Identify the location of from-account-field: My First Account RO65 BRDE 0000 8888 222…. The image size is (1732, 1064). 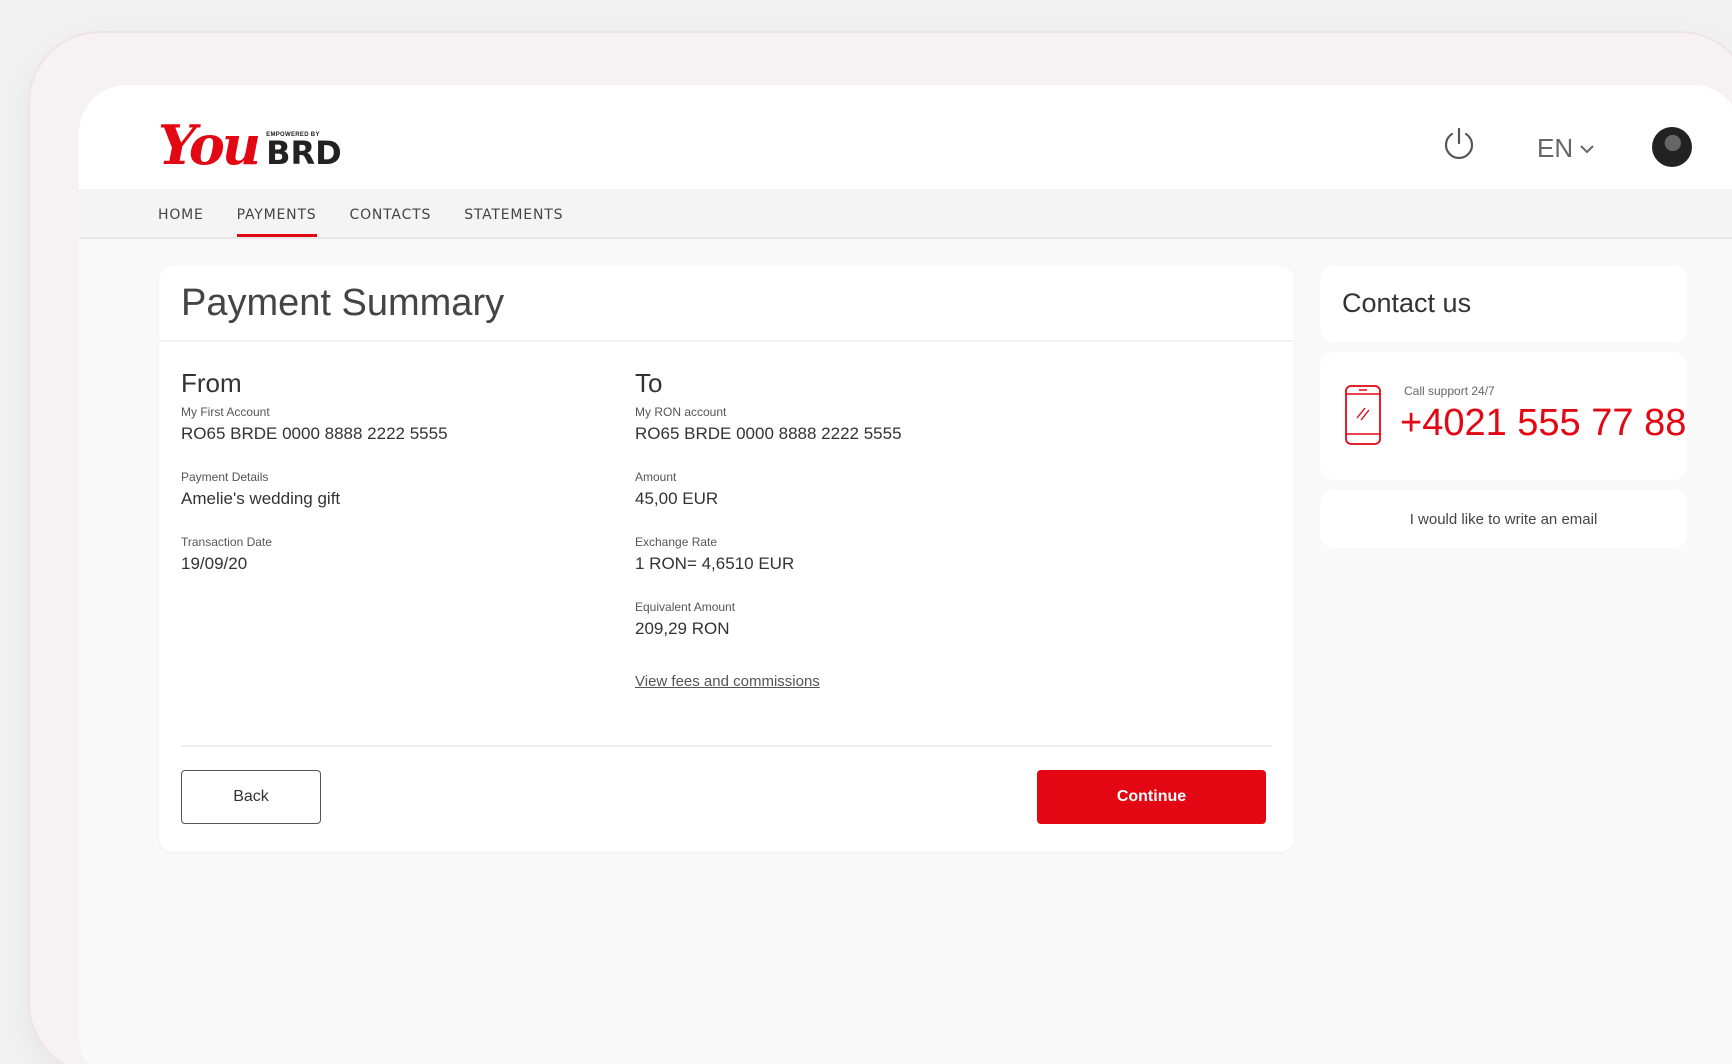
(314, 424).